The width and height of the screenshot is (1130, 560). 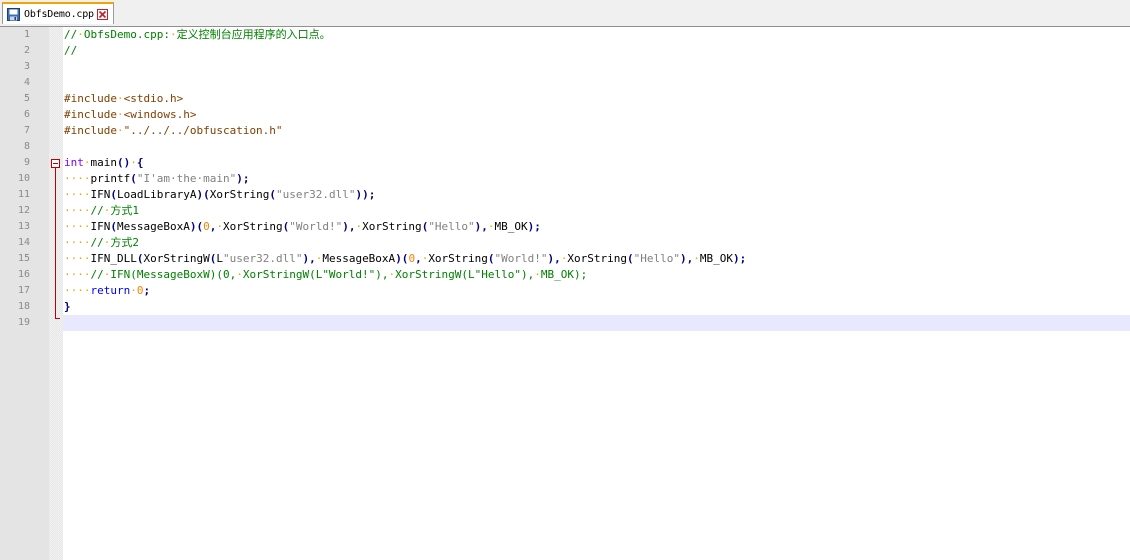 I want to click on tab-bar: ObfsDemo.cpp, so click(x=565, y=13).